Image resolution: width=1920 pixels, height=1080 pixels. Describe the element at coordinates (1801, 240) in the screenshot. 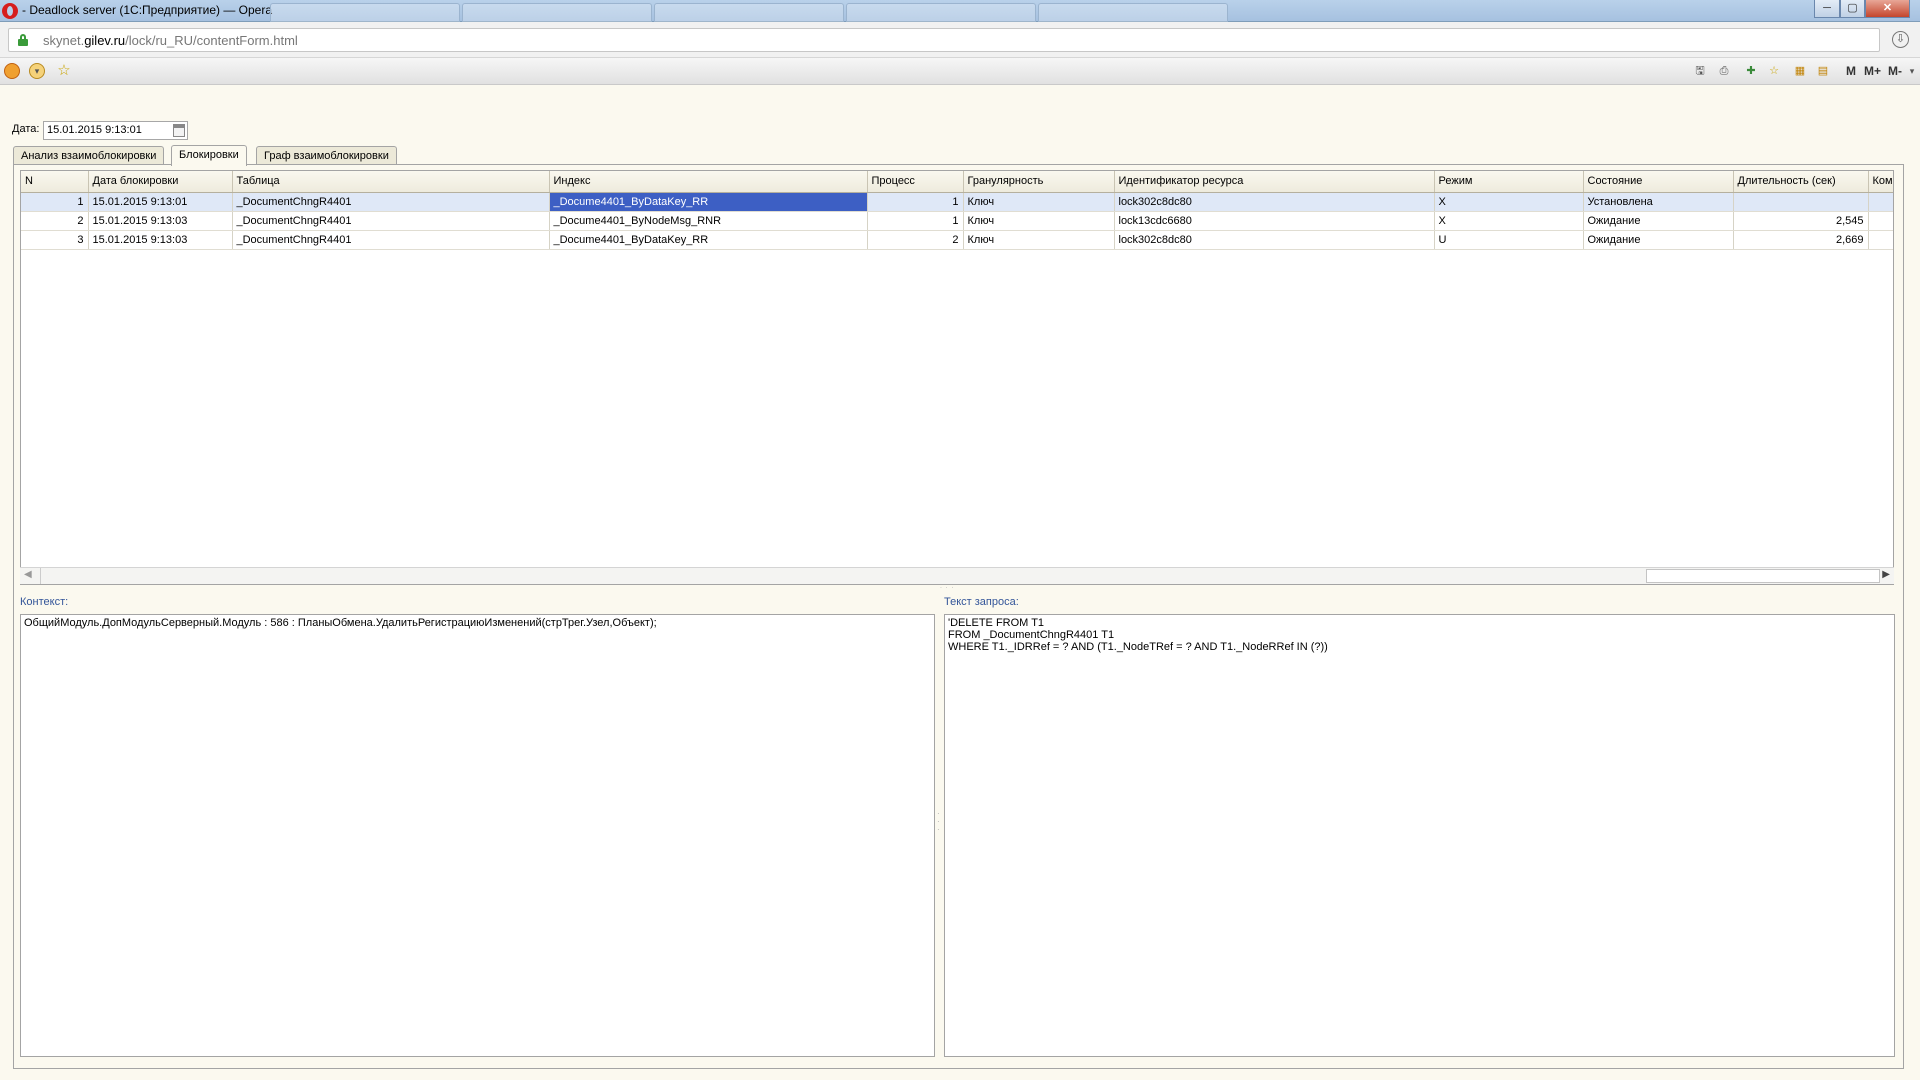

I see `cell-duration: 2,669` at that location.